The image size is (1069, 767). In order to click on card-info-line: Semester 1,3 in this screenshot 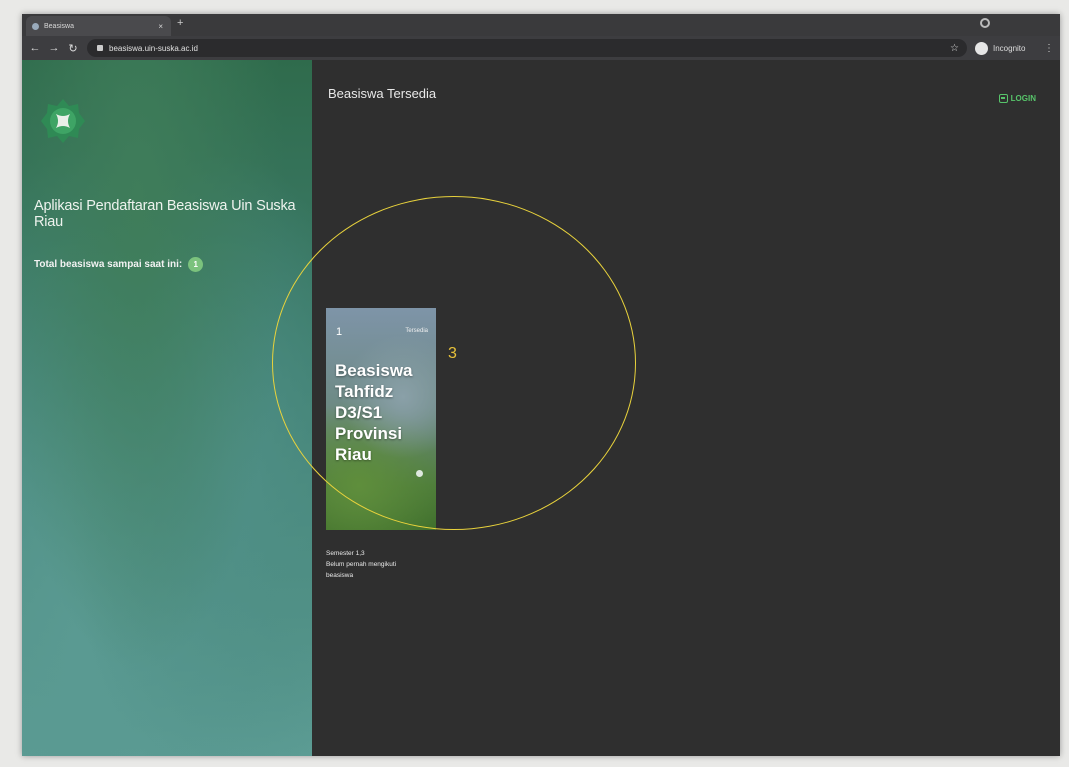, I will do `click(345, 553)`.